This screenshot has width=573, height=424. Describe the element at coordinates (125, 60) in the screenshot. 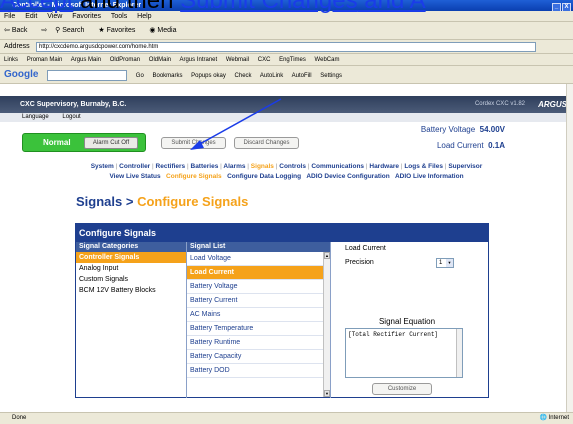

I see `link-oldproman: OldProman` at that location.